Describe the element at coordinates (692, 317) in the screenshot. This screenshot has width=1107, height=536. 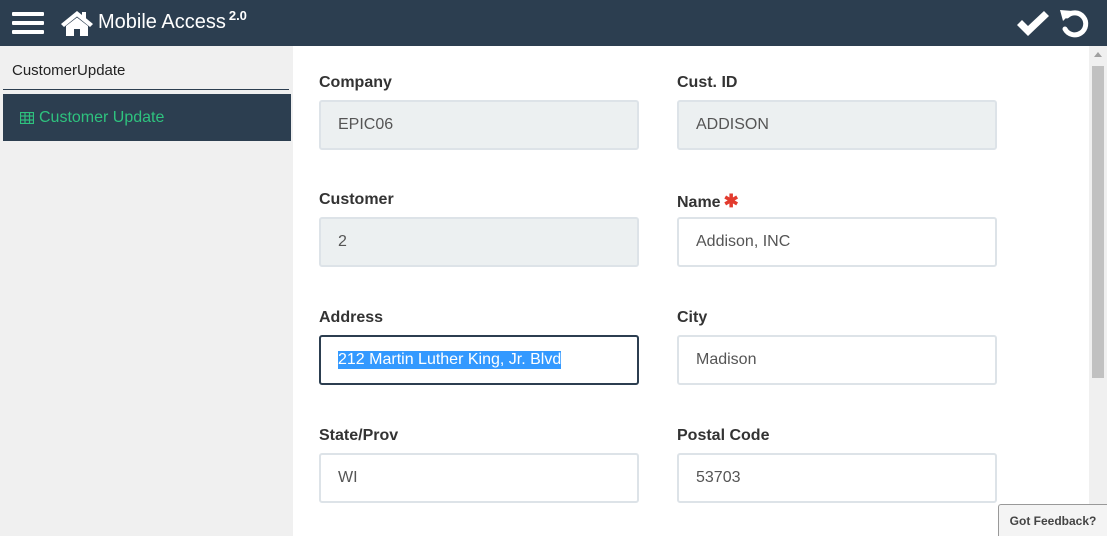
I see `city-label: City` at that location.